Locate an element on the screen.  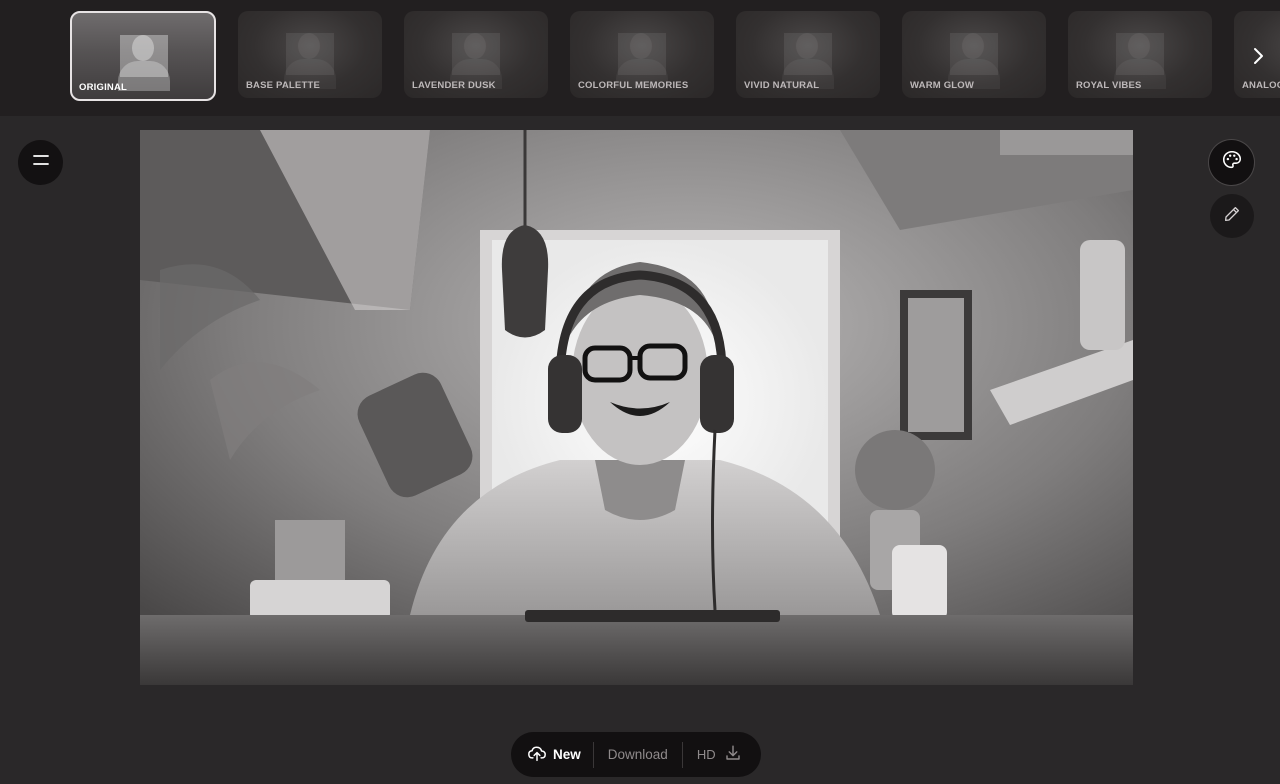
edit-button is located at coordinates (1232, 216).